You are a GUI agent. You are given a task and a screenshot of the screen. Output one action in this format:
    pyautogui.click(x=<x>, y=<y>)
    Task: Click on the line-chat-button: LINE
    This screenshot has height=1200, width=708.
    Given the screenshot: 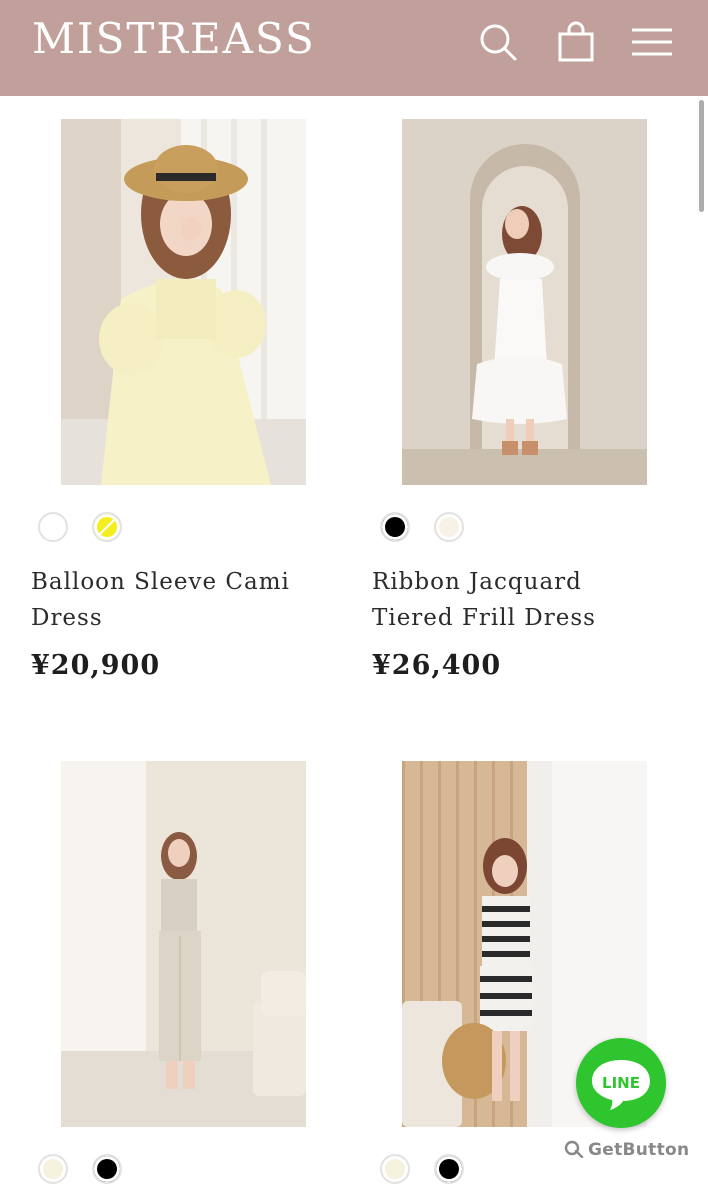 What is the action you would take?
    pyautogui.click(x=621, y=1083)
    